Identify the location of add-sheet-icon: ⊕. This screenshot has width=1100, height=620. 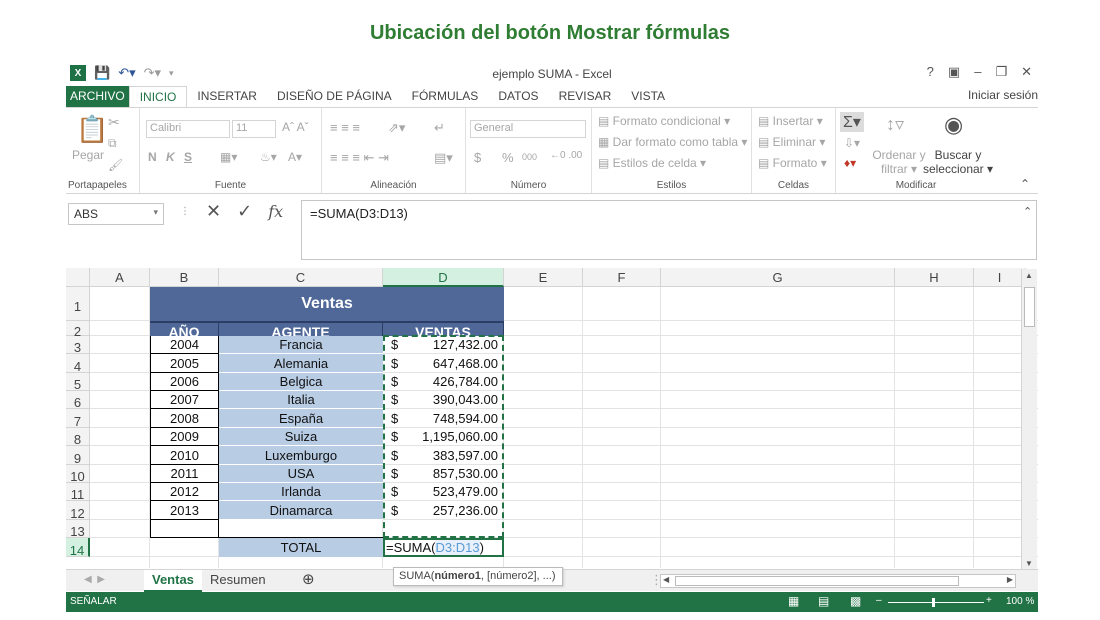
(308, 581).